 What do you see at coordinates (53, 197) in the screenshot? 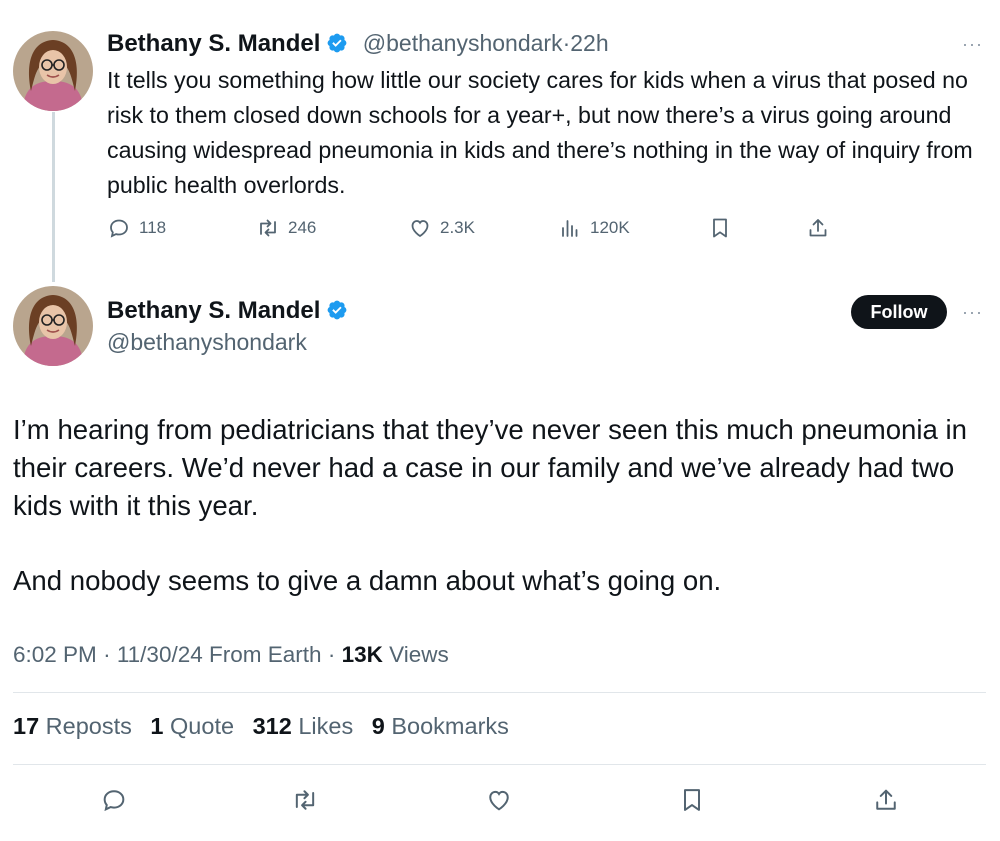
I see `thread-connector-line` at bounding box center [53, 197].